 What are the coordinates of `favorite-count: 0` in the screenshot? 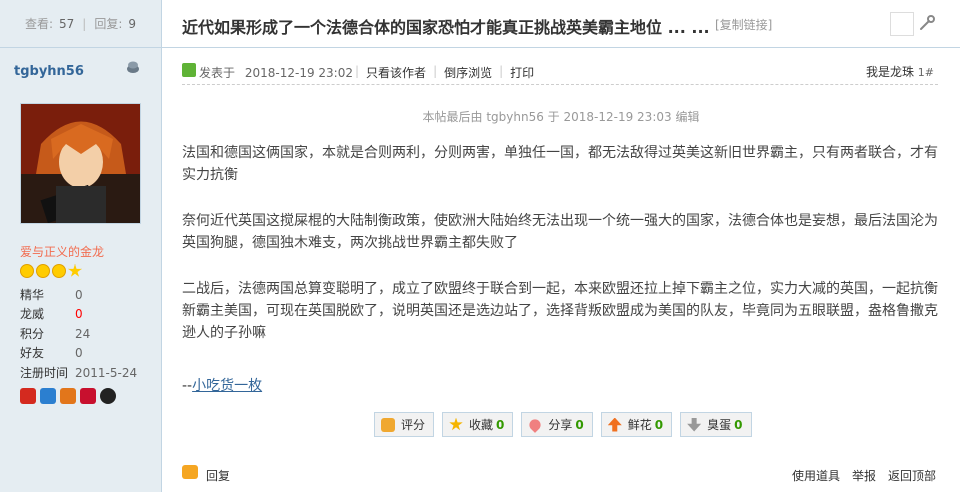 It's located at (500, 424).